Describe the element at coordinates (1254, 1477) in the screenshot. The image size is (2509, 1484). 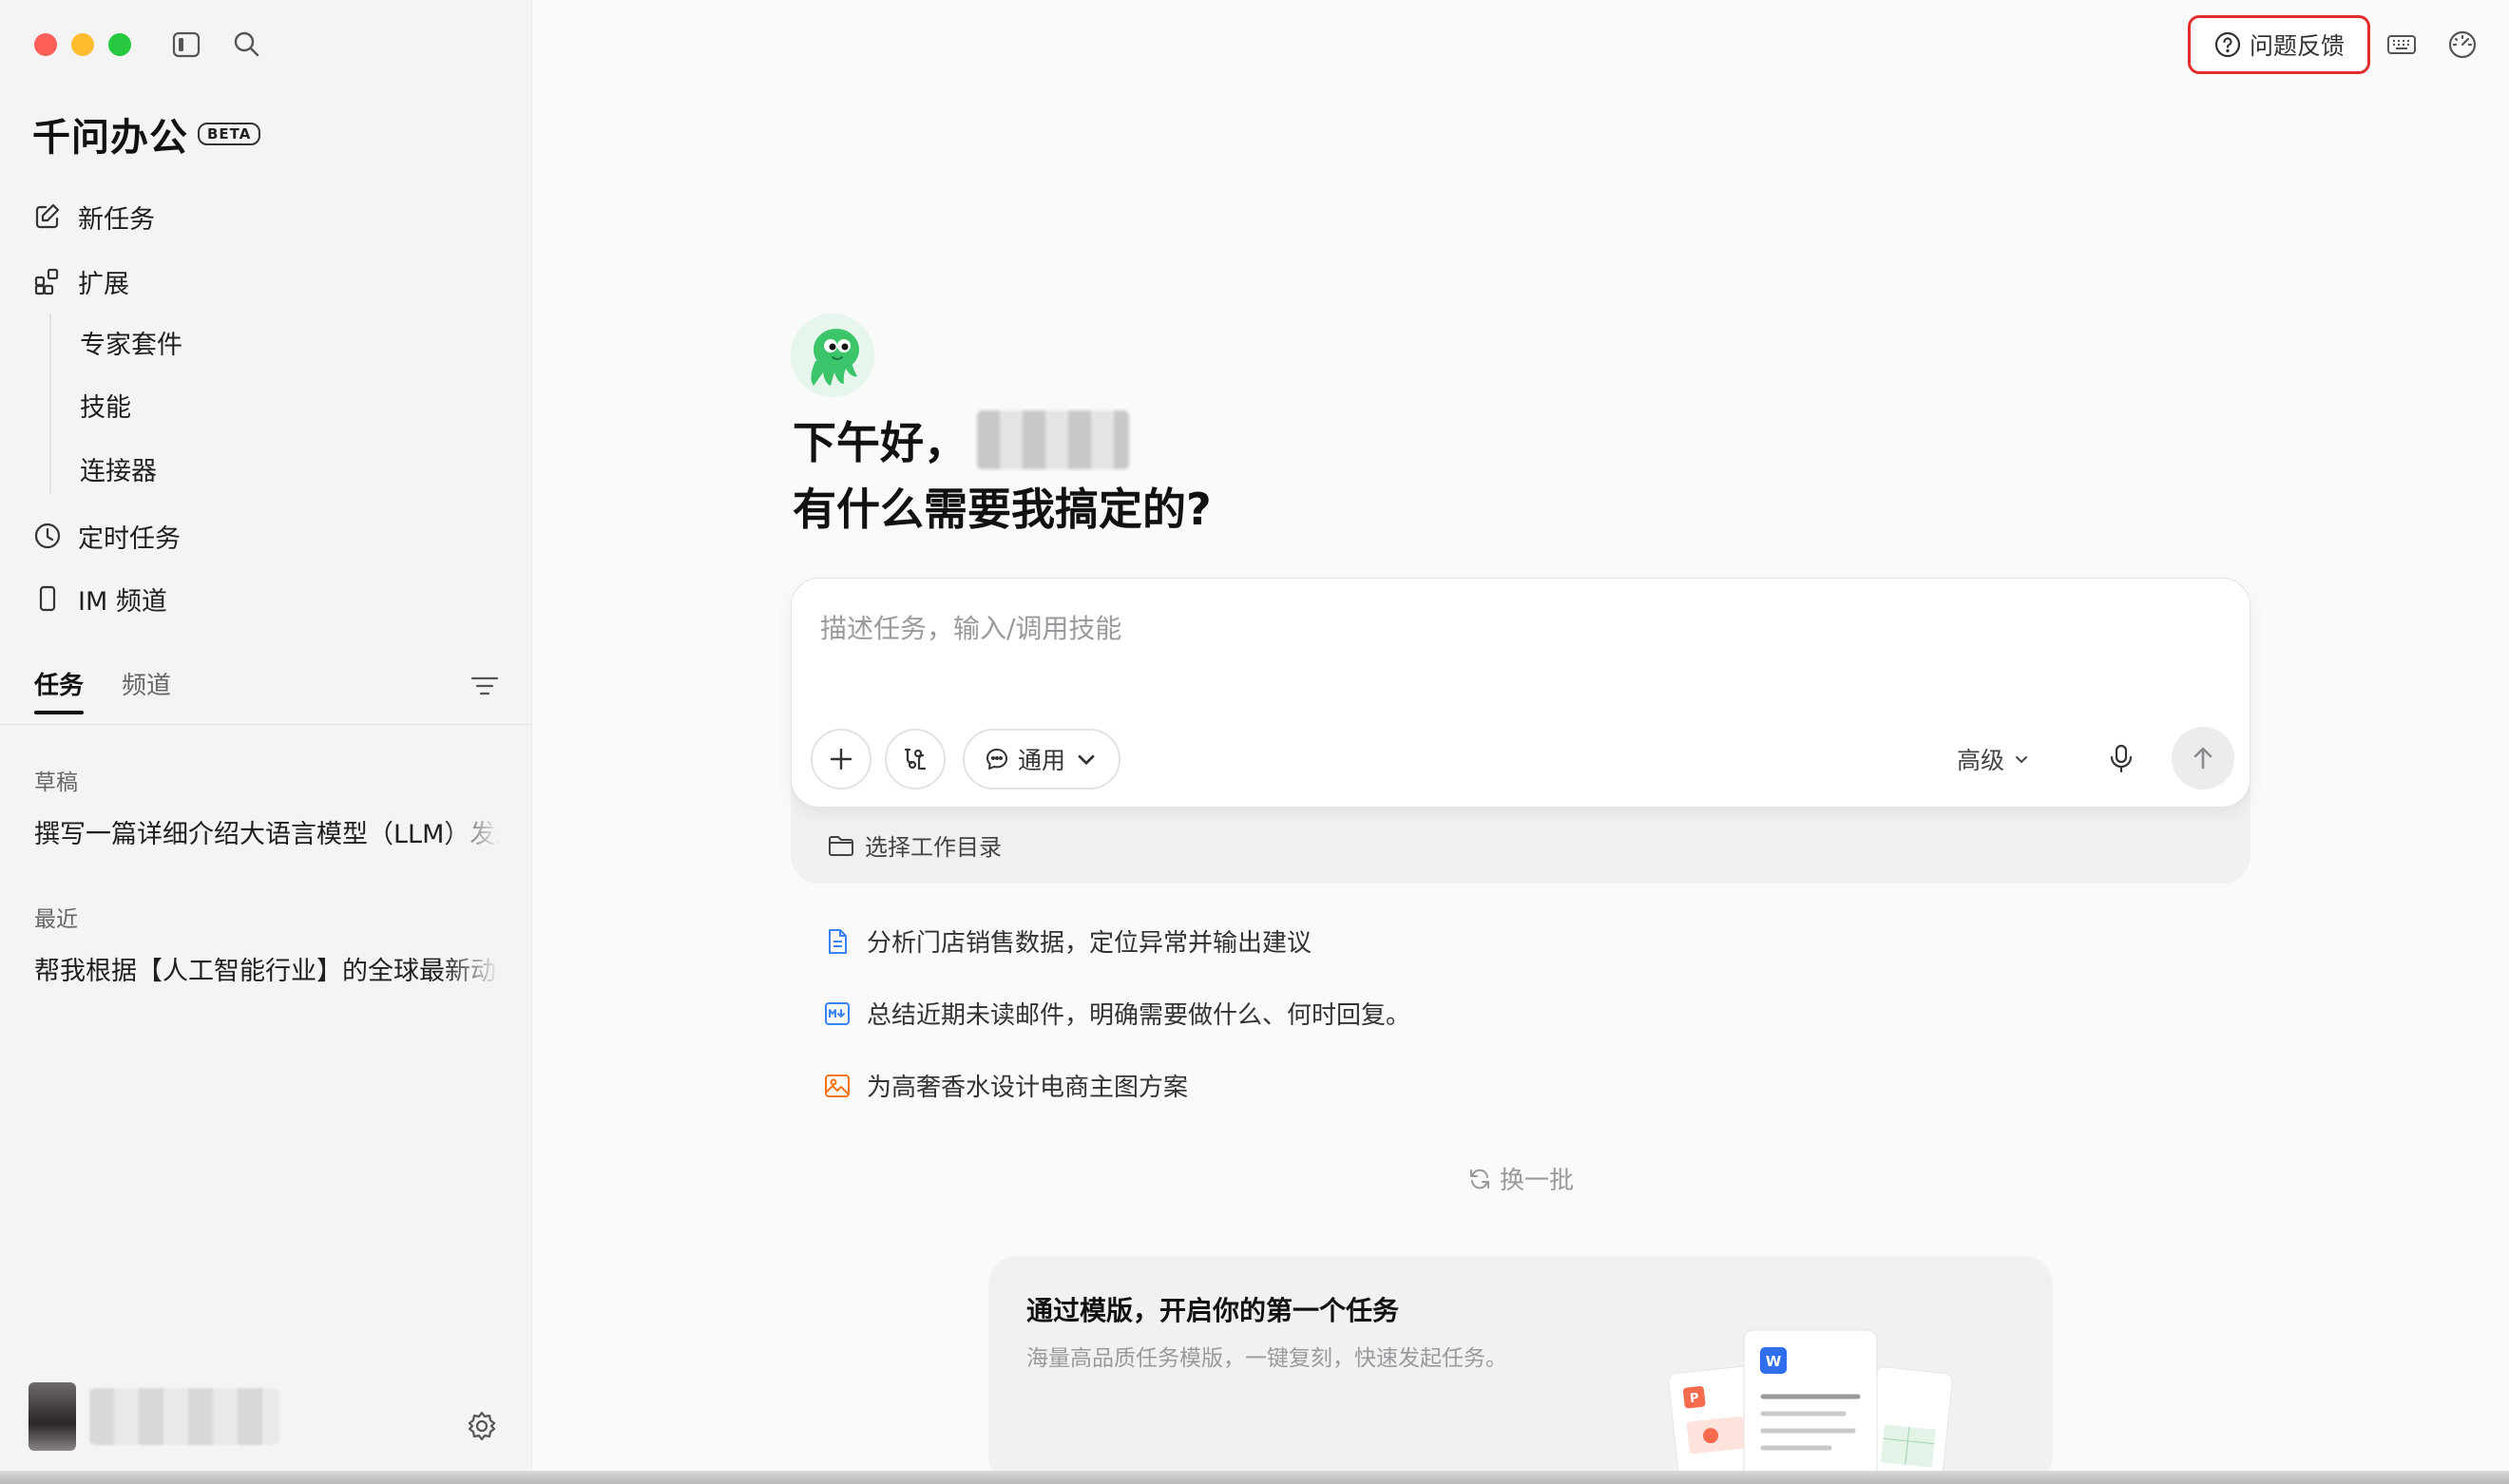
I see `window-bottom-edge` at that location.